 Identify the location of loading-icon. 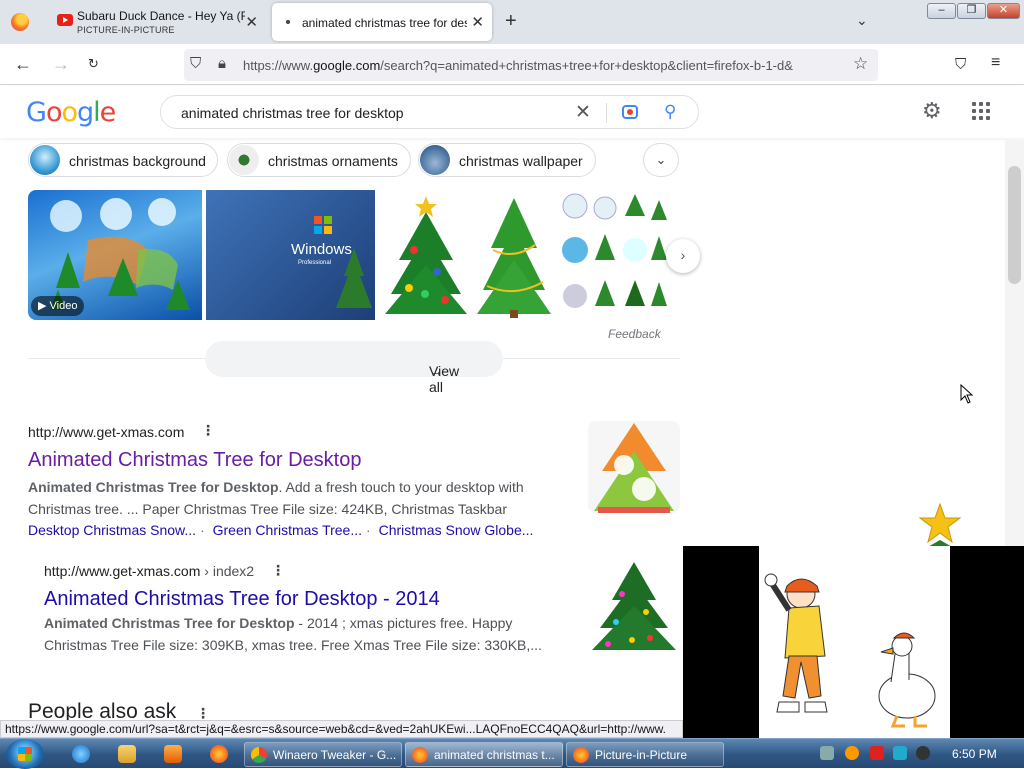
(288, 22).